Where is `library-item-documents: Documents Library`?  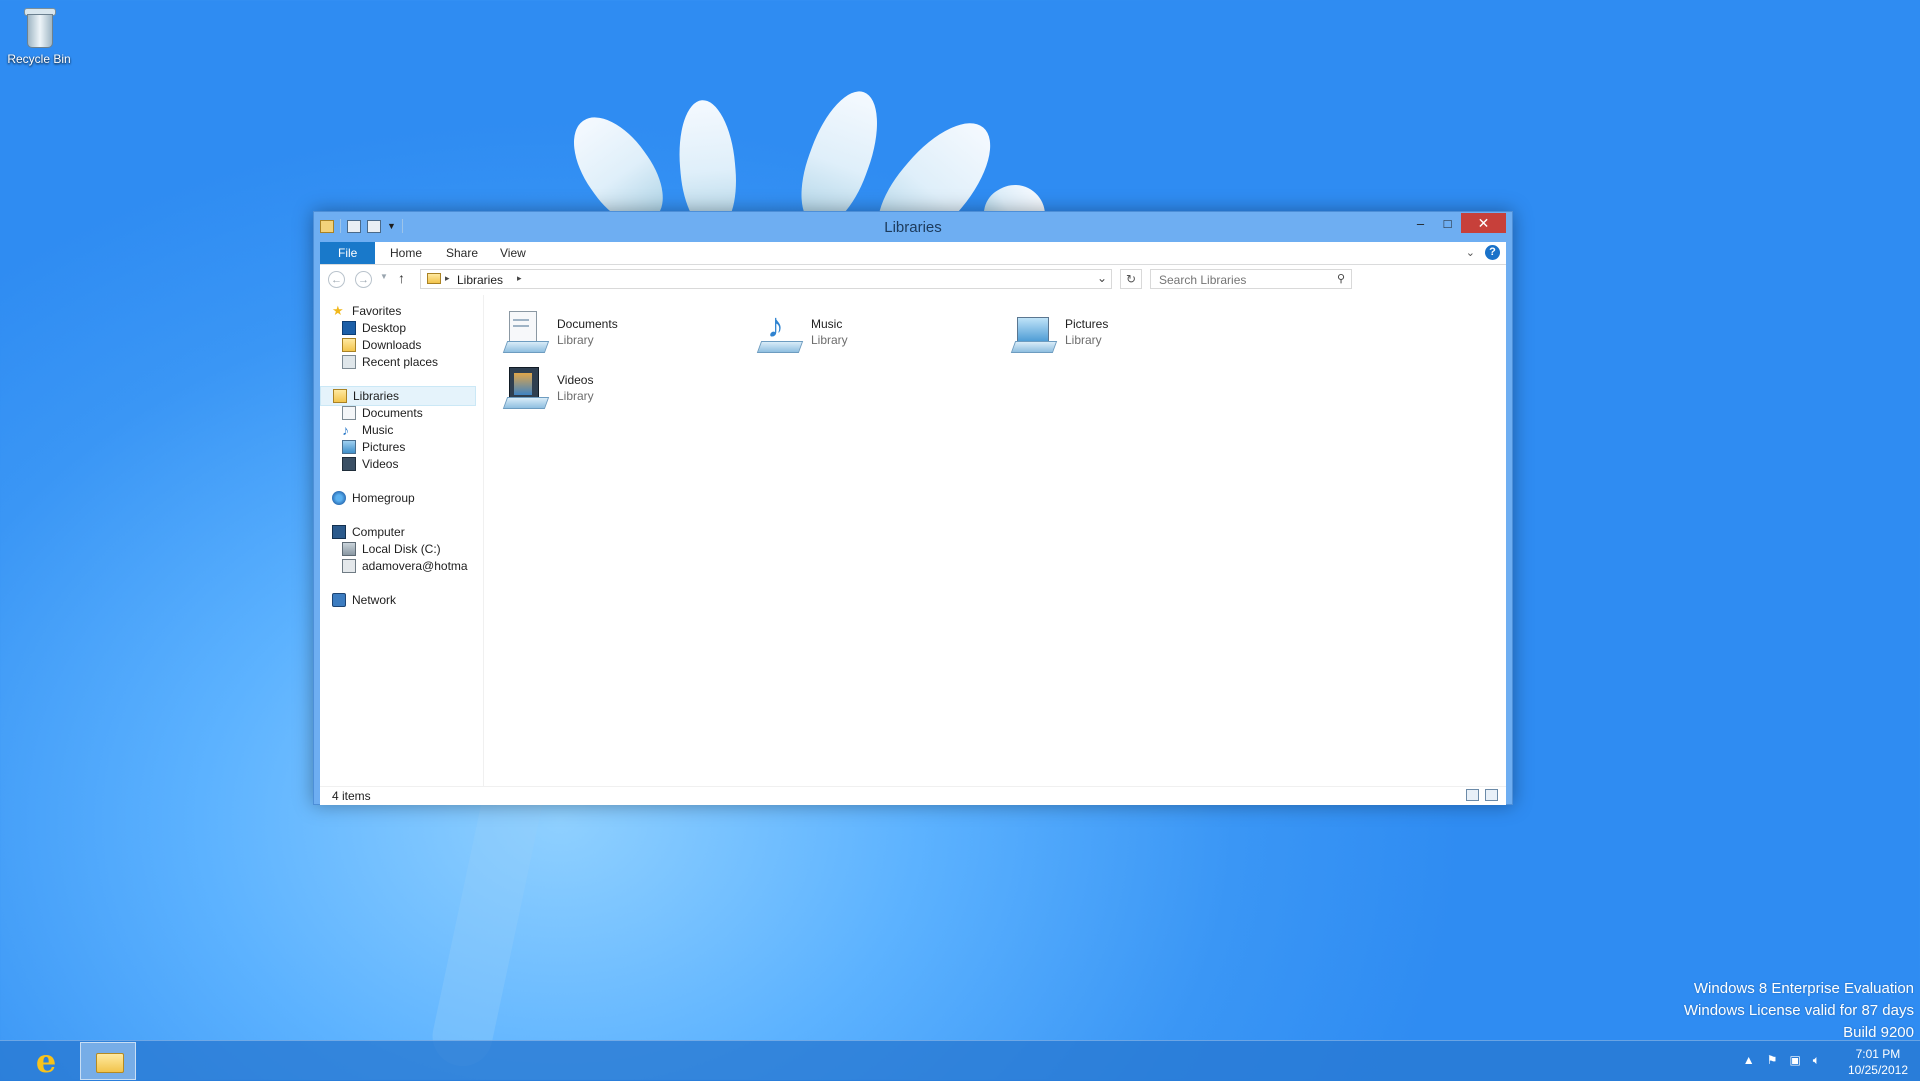 library-item-documents: Documents Library is located at coordinates (617, 332).